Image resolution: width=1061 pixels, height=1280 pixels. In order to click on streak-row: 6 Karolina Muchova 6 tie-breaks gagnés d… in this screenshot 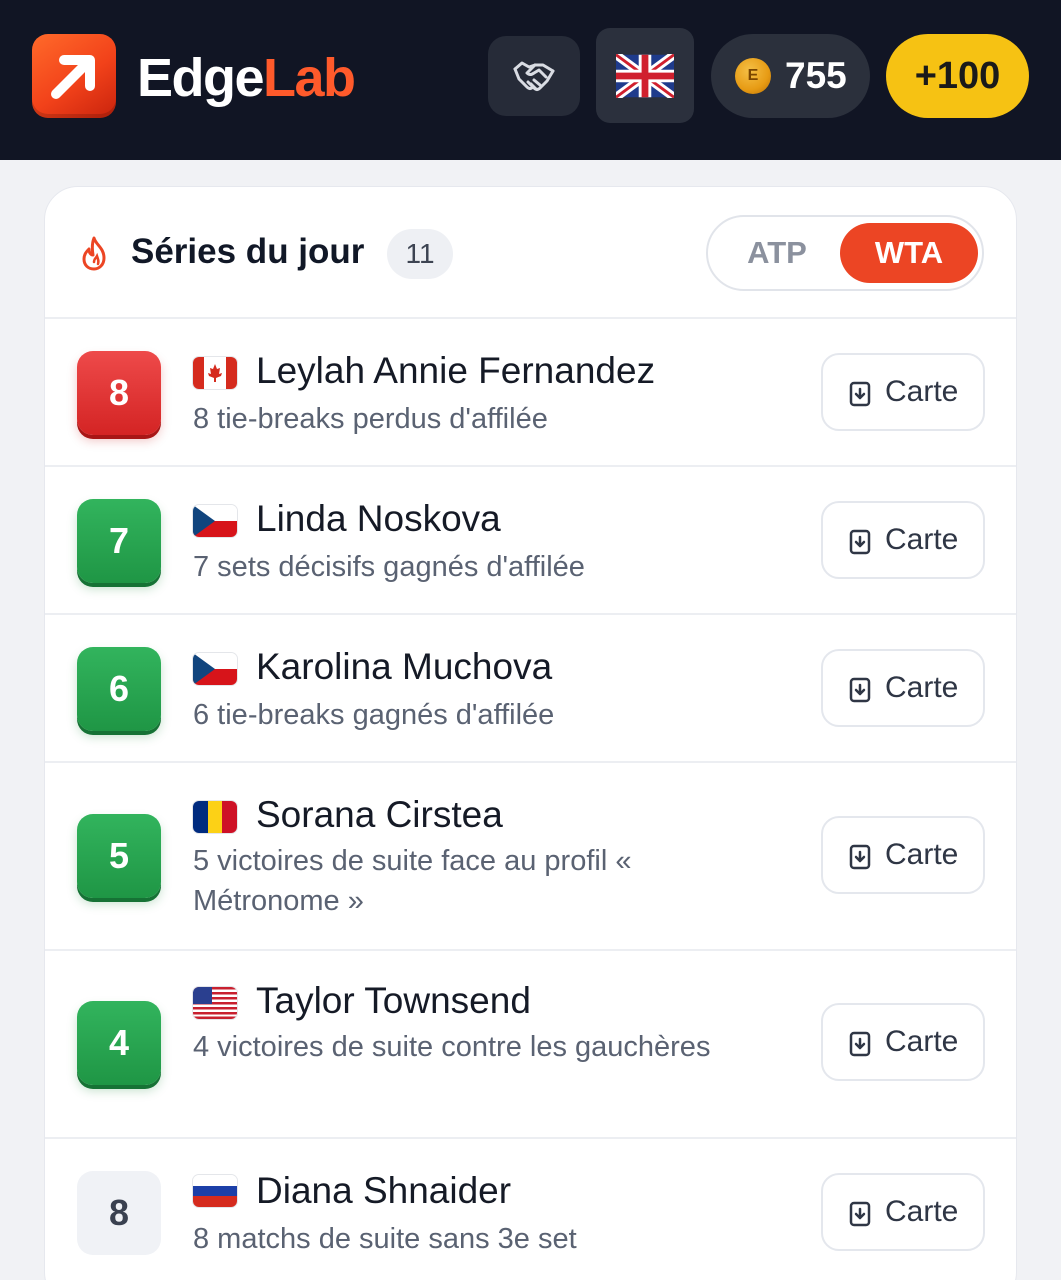, I will do `click(530, 689)`.